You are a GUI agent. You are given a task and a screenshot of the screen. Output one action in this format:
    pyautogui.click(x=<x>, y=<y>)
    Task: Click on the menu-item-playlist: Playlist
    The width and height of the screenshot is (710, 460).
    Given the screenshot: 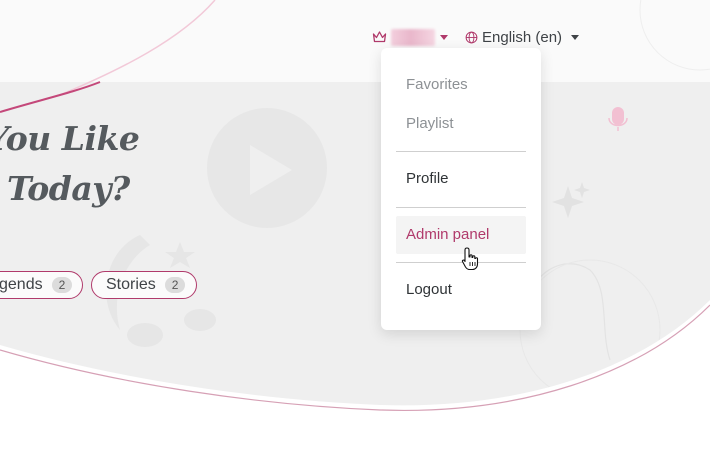 What is the action you would take?
    pyautogui.click(x=461, y=124)
    